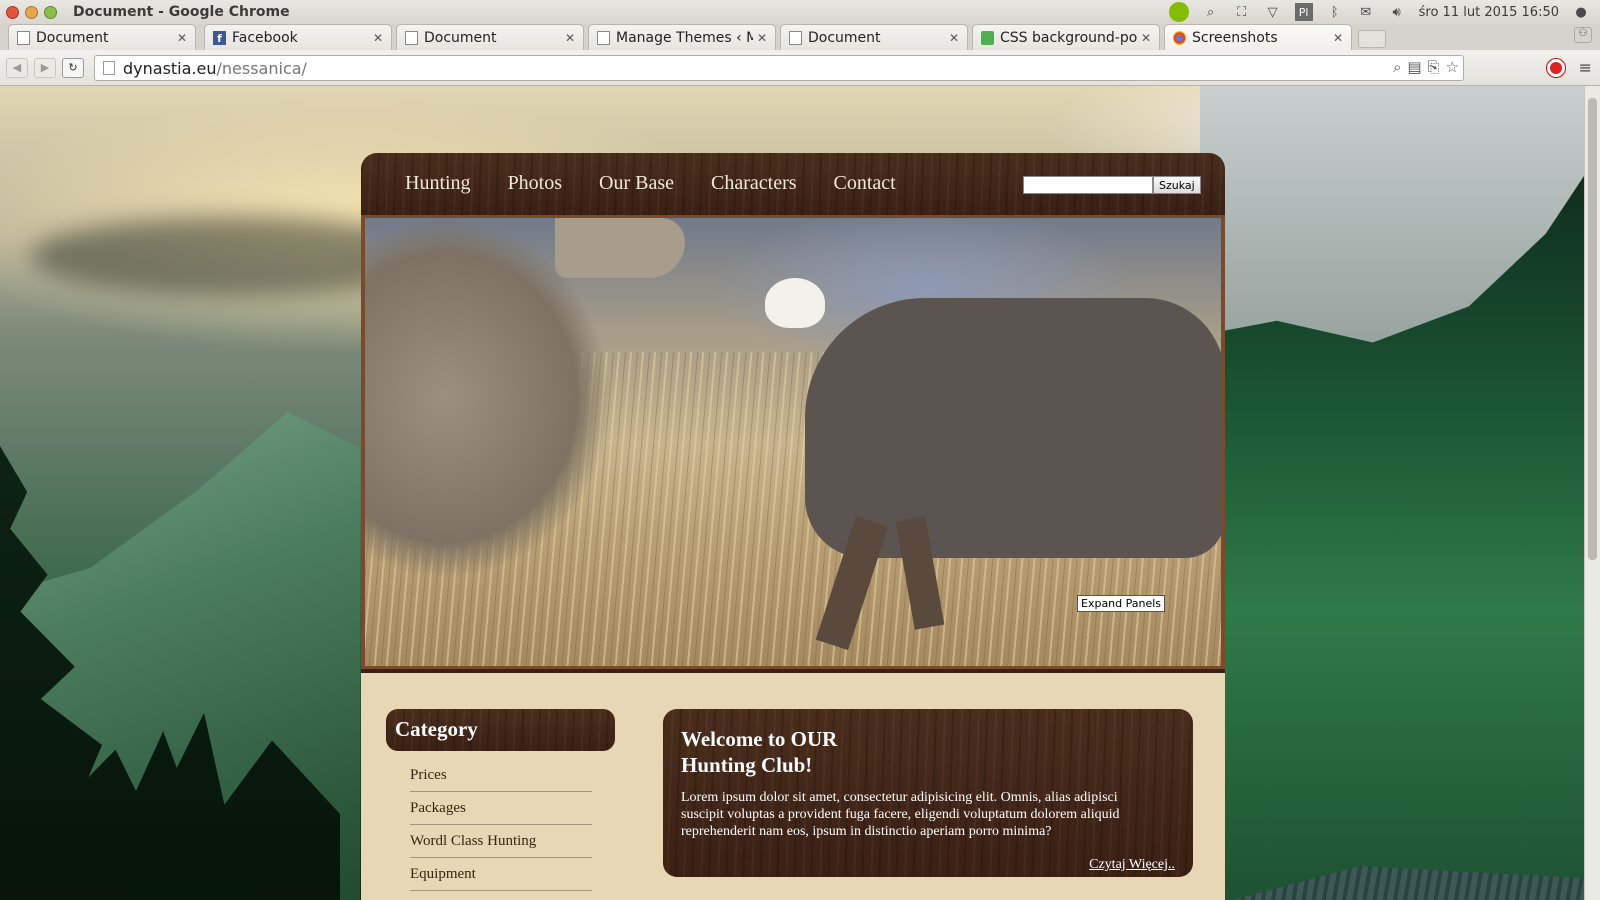 This screenshot has width=1600, height=900. What do you see at coordinates (747, 765) in the screenshot?
I see `welcome-title-line2: Hunting Club!` at bounding box center [747, 765].